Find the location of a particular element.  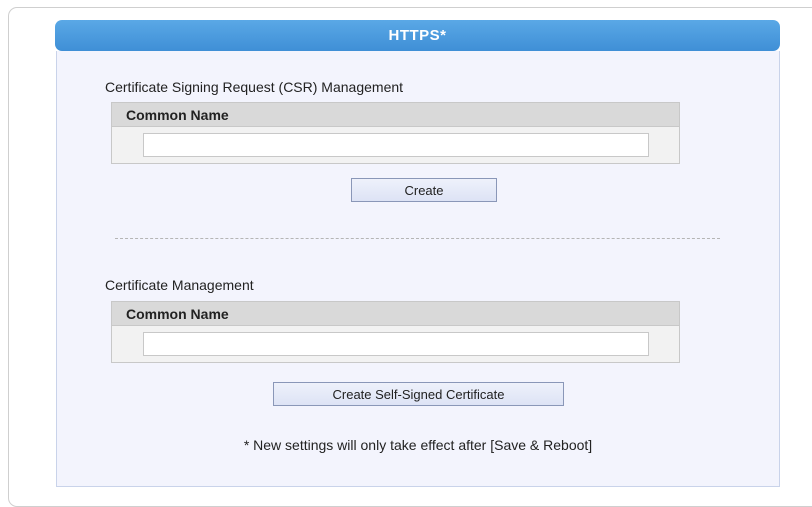

section-title-bar: HTTPS* is located at coordinates (417, 35).